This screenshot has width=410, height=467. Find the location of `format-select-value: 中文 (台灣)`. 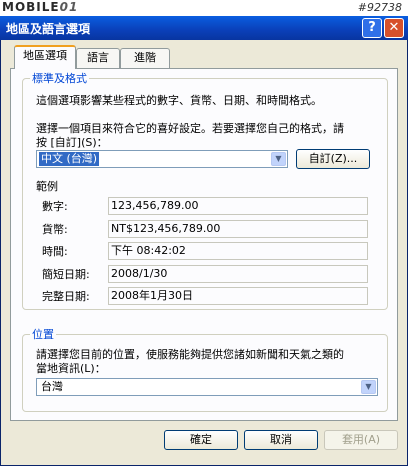

format-select-value: 中文 (台灣) is located at coordinates (69, 159).